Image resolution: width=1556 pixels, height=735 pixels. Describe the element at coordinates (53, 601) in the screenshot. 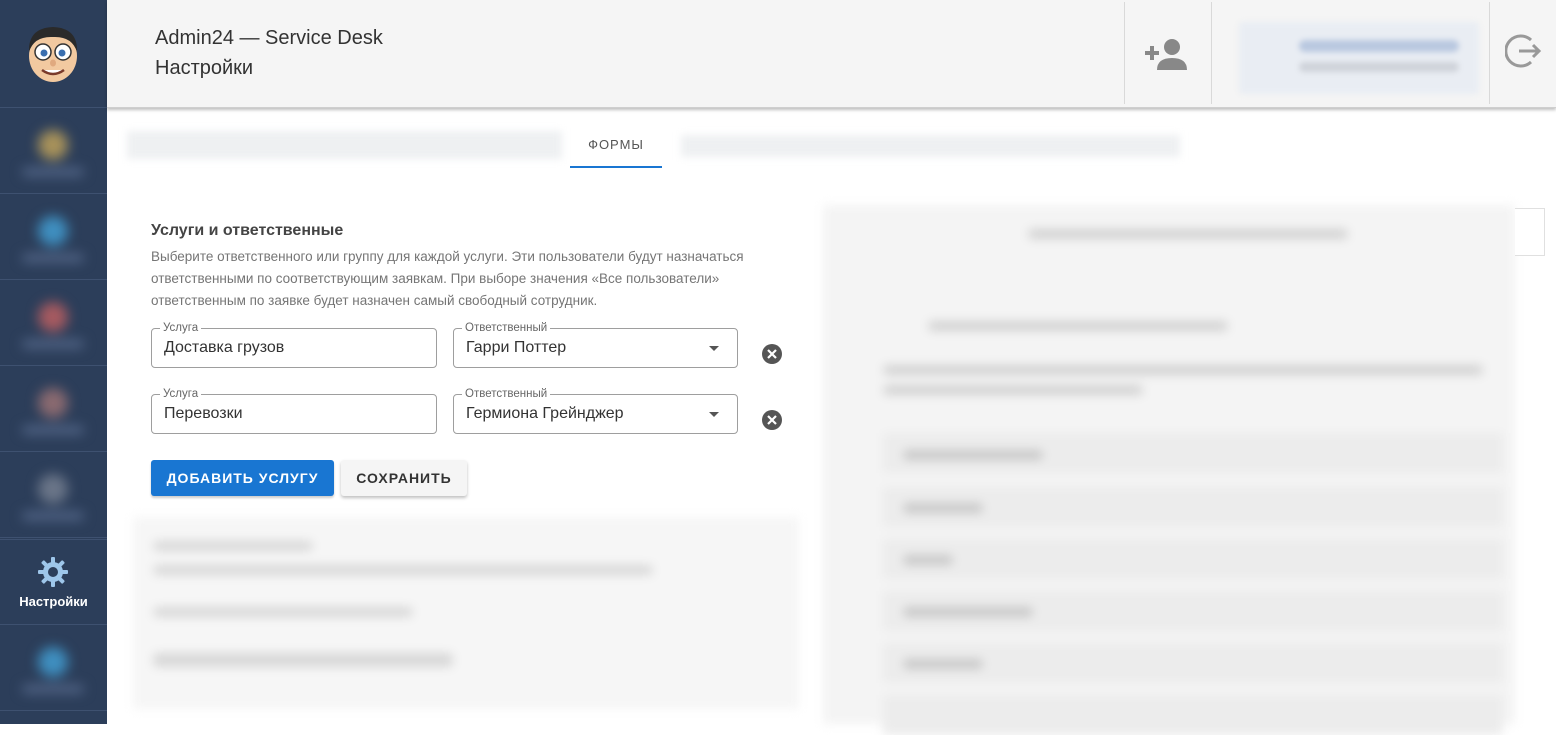

I see `sidebar-item-label: Настройки` at that location.